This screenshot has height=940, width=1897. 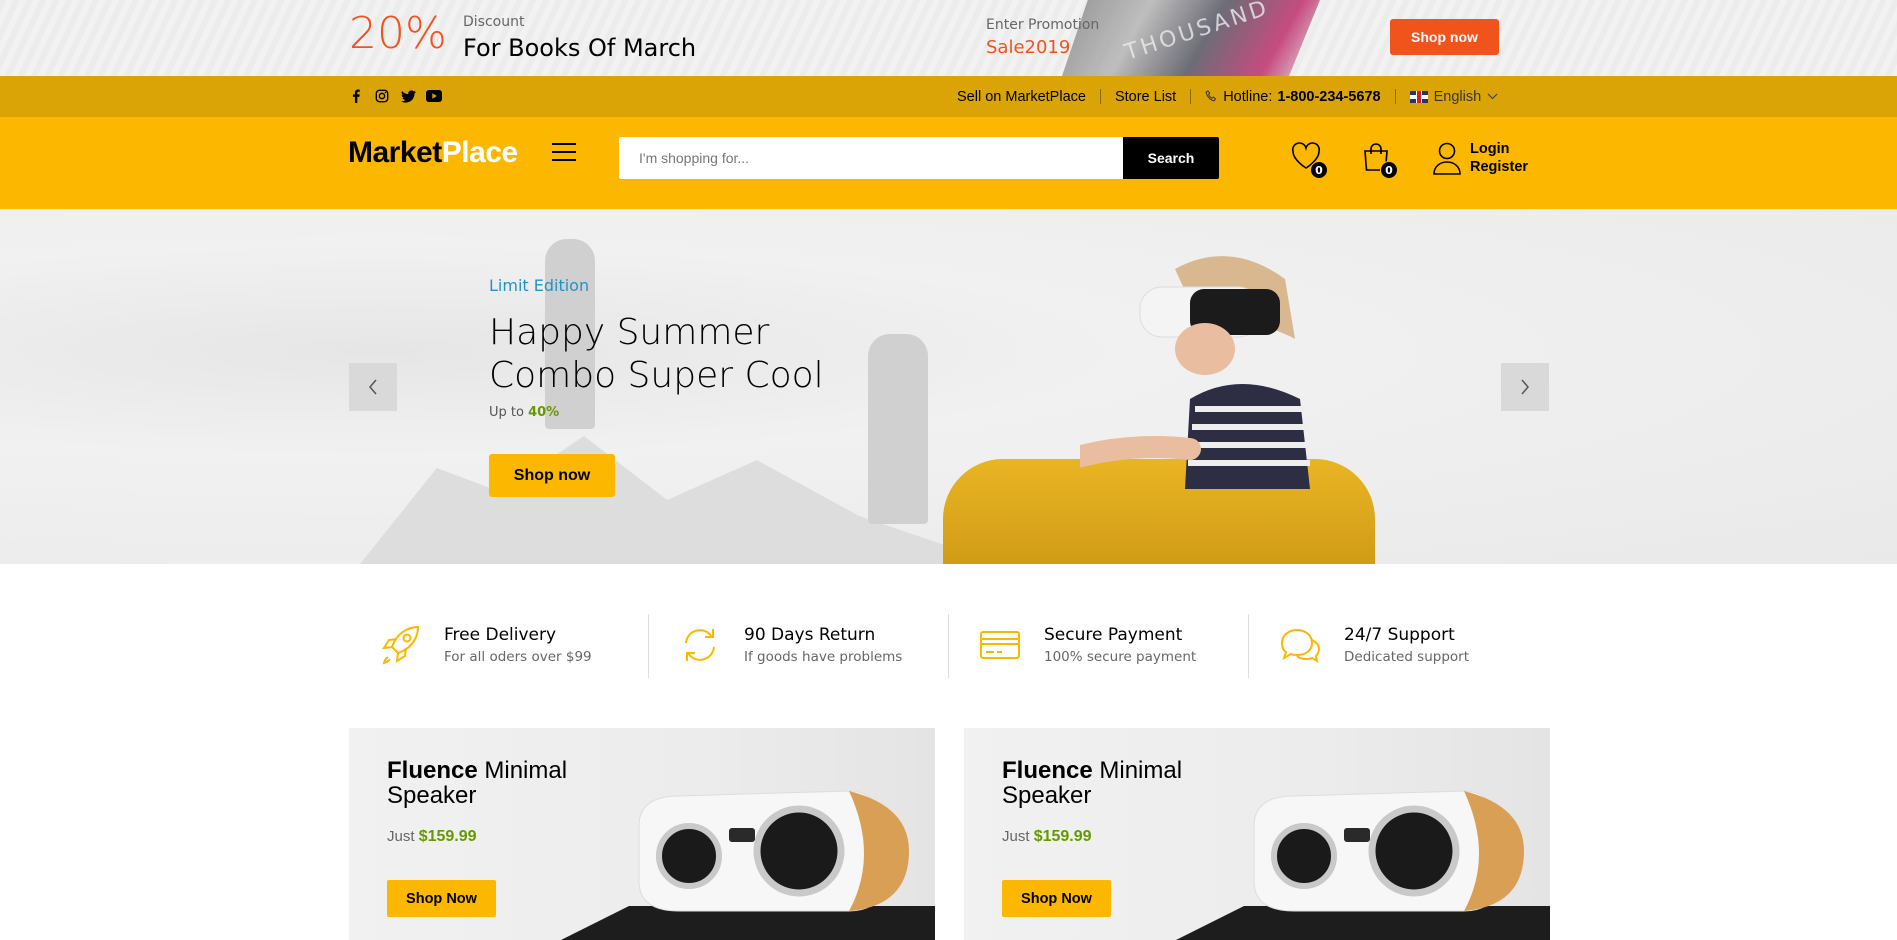 What do you see at coordinates (518, 657) in the screenshot?
I see `feature-subtitle: For all oders over $99` at bounding box center [518, 657].